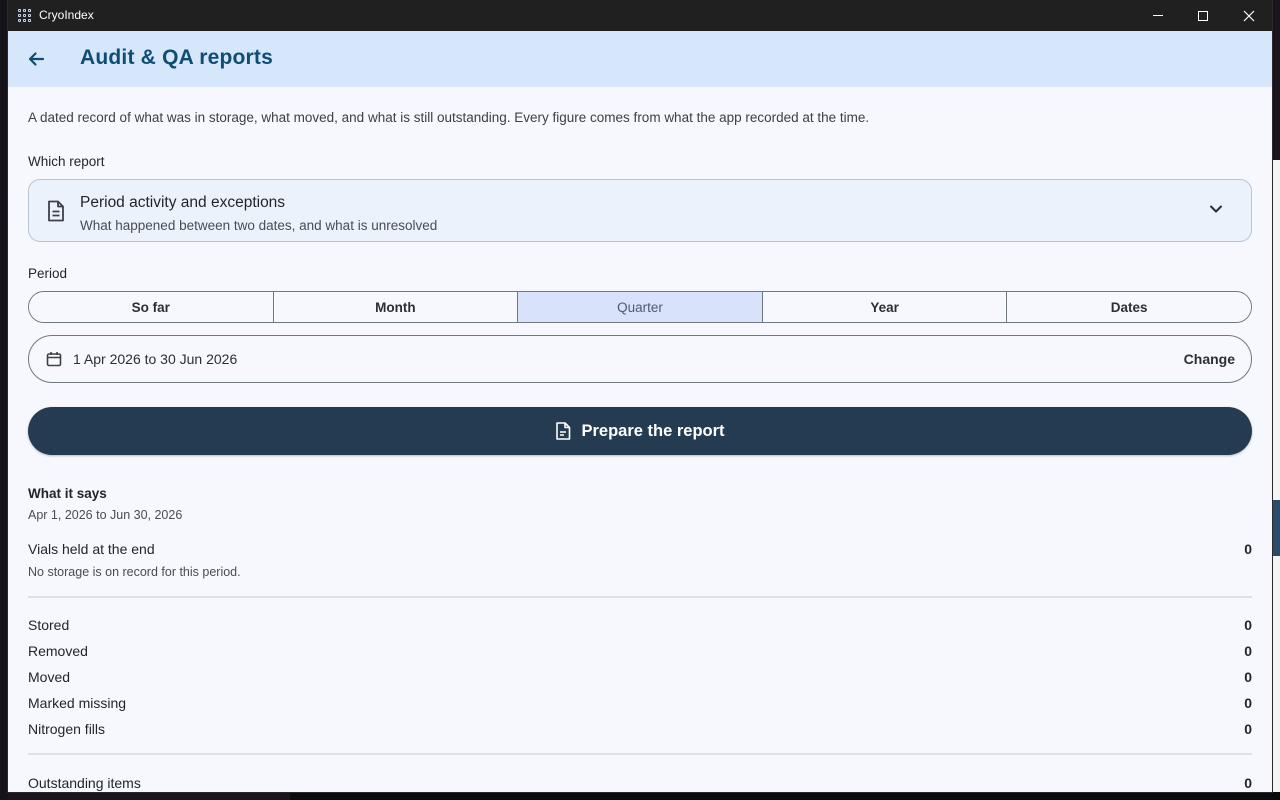 The image size is (1280, 800). I want to click on maximize-button, so click(1203, 15).